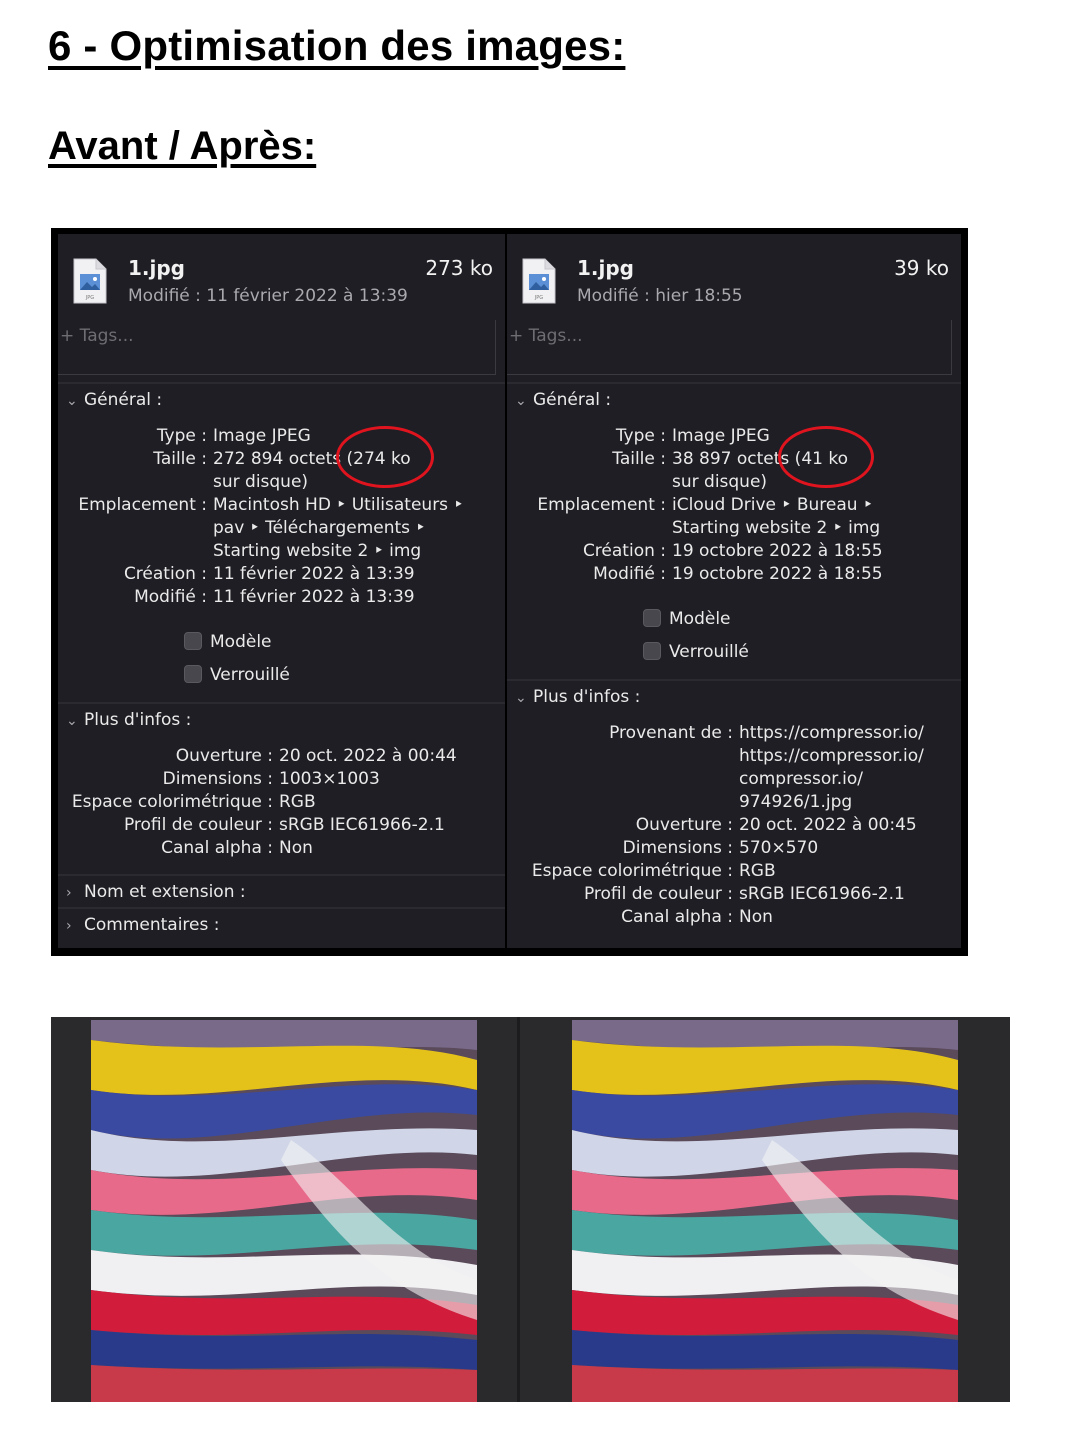 The width and height of the screenshot is (1070, 1454). What do you see at coordinates (671, 733) in the screenshot?
I see `info-key: Provenant de :` at bounding box center [671, 733].